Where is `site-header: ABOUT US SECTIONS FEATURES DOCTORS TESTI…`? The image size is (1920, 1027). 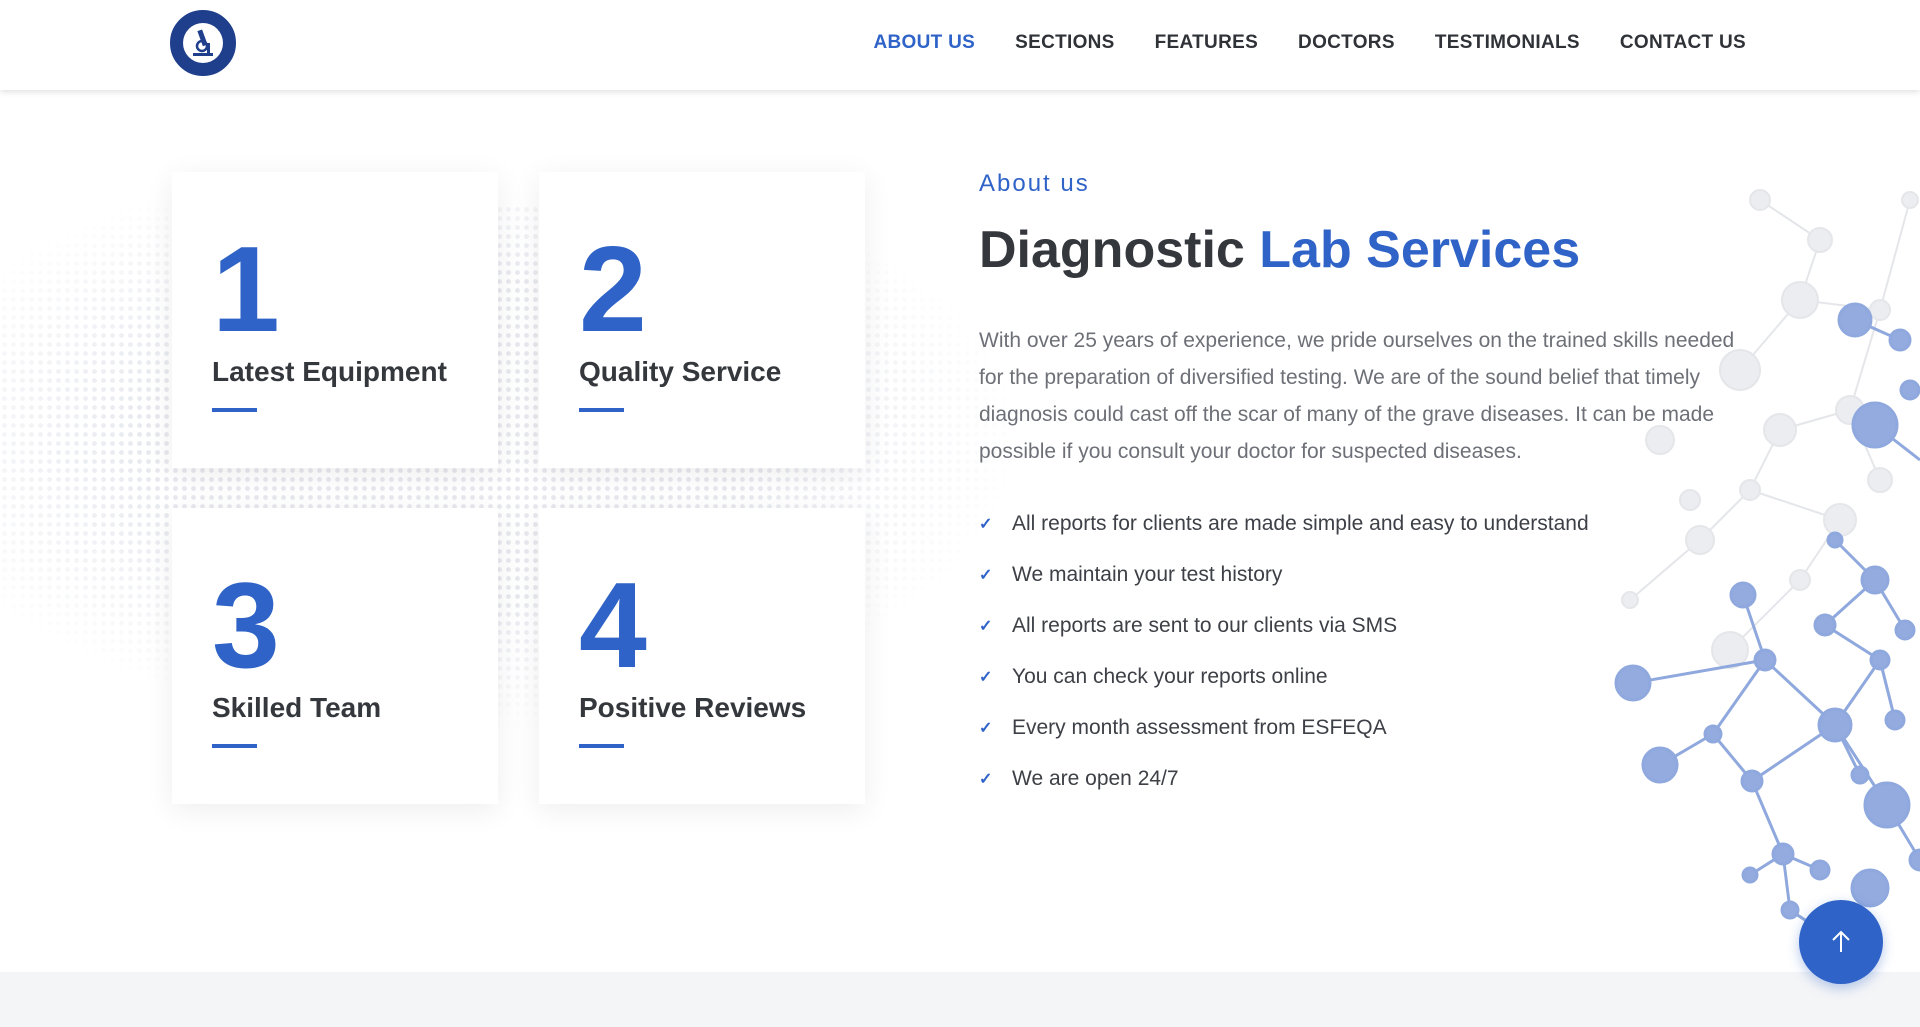
site-header: ABOUT US SECTIONS FEATURES DOCTORS TESTI… is located at coordinates (960, 45).